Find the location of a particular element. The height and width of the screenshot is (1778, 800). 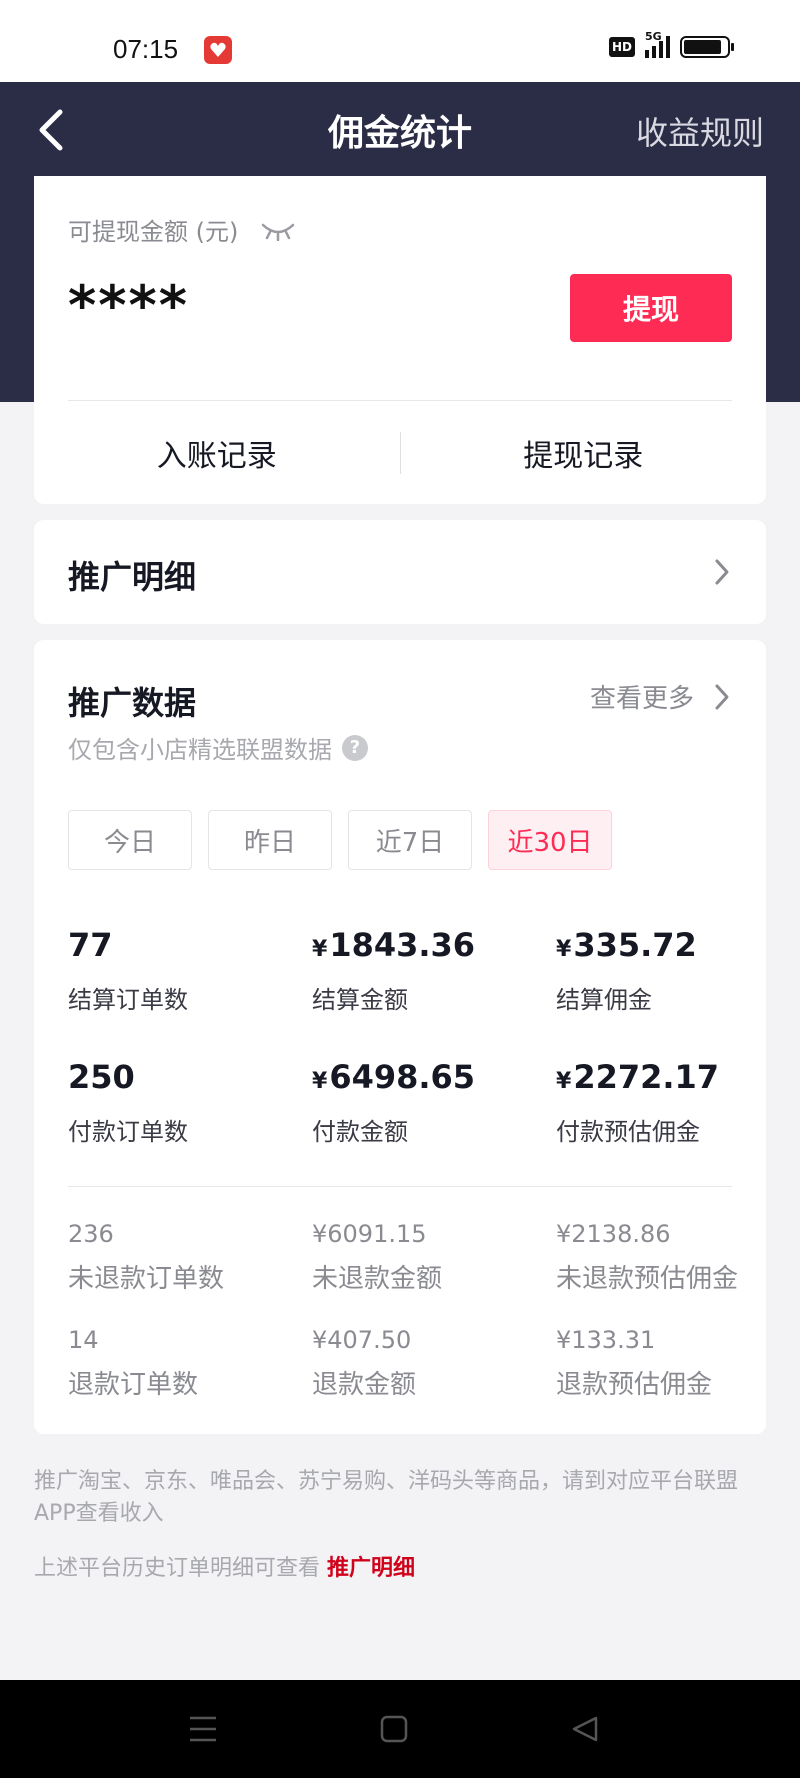

stat-unrefunded-orders: 236 未退款订单数 is located at coordinates (190, 1273).